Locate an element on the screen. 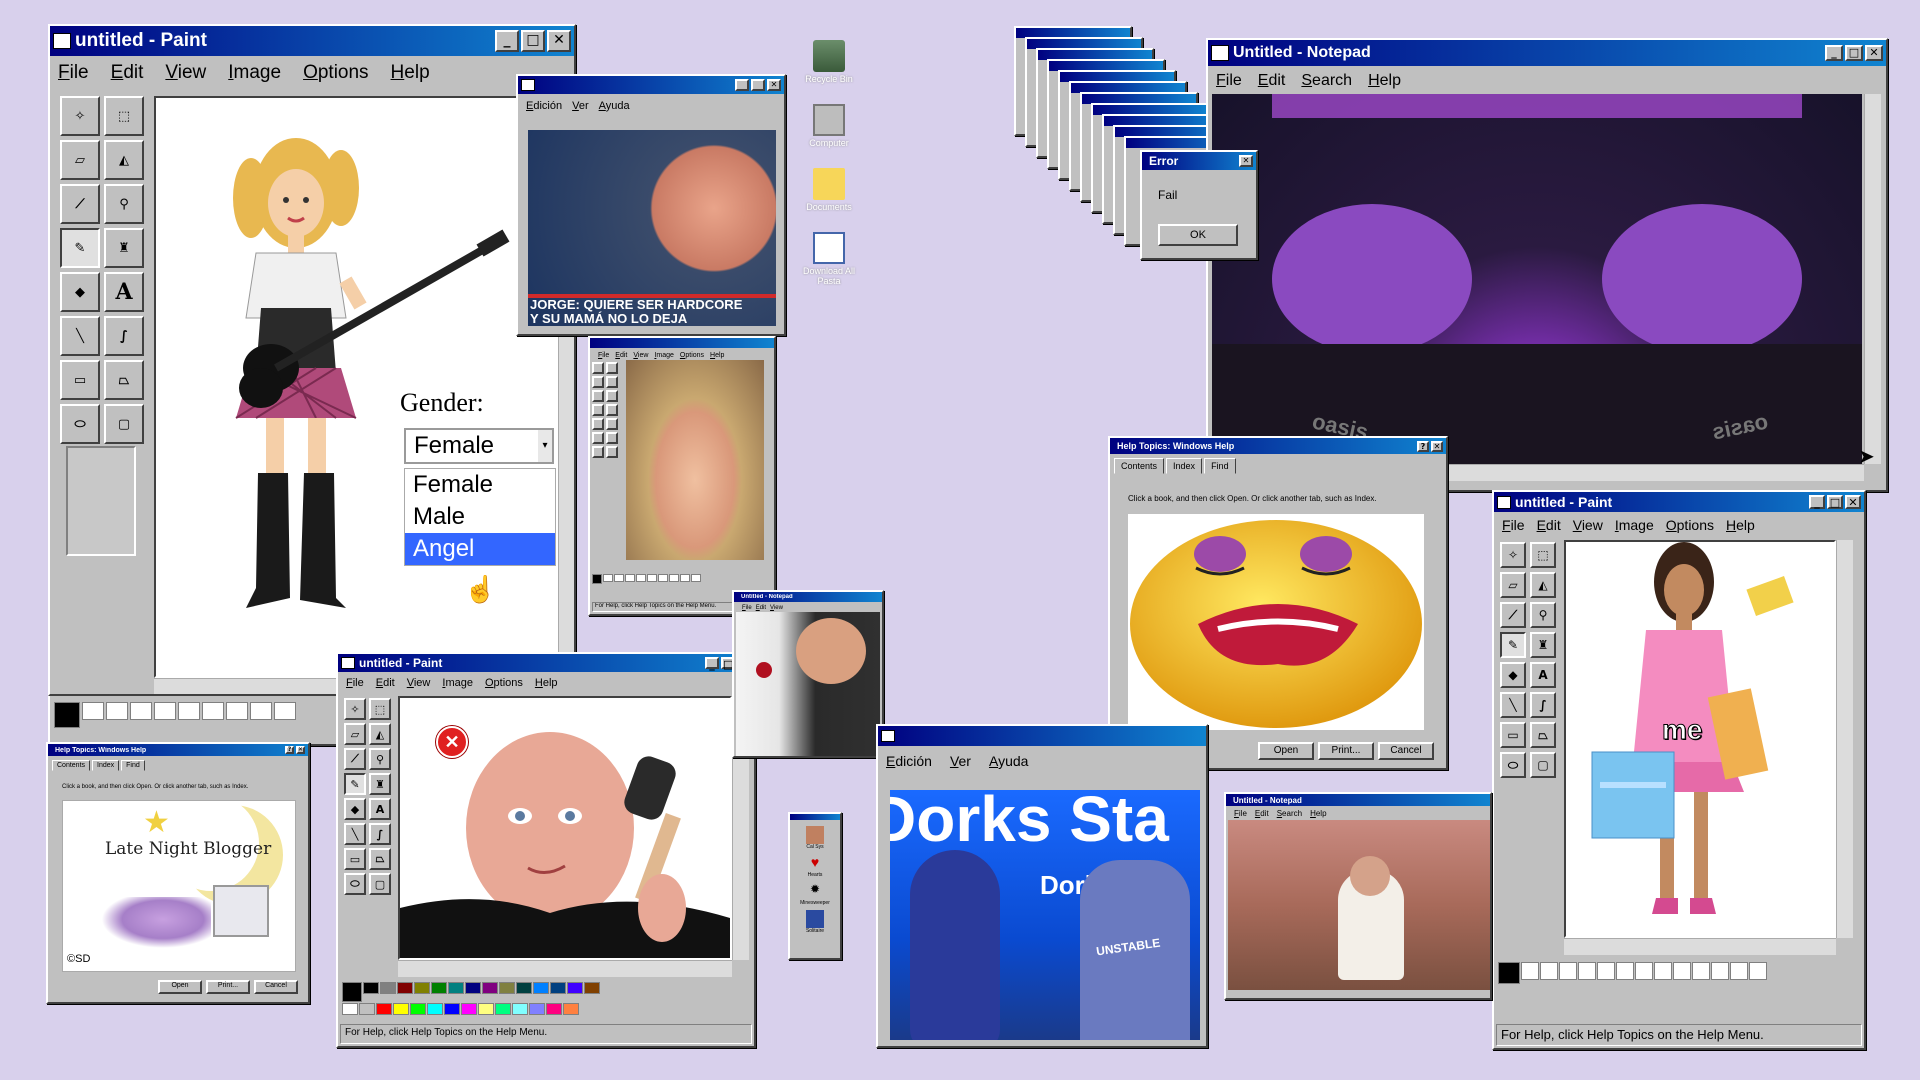 This screenshot has height=1080, width=1920. paint-right-vscroll is located at coordinates (1844, 739).